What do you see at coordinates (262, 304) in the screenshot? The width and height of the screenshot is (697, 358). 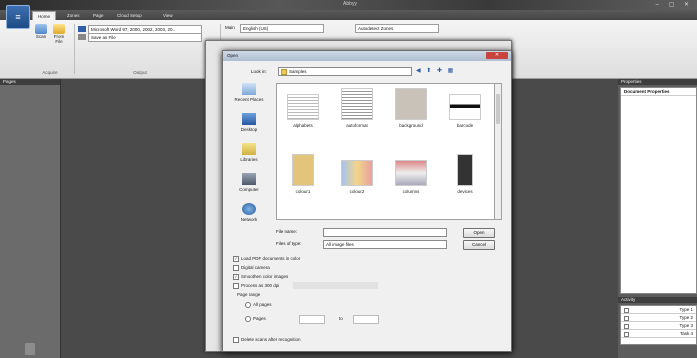 I see `radio-label: All pages` at bounding box center [262, 304].